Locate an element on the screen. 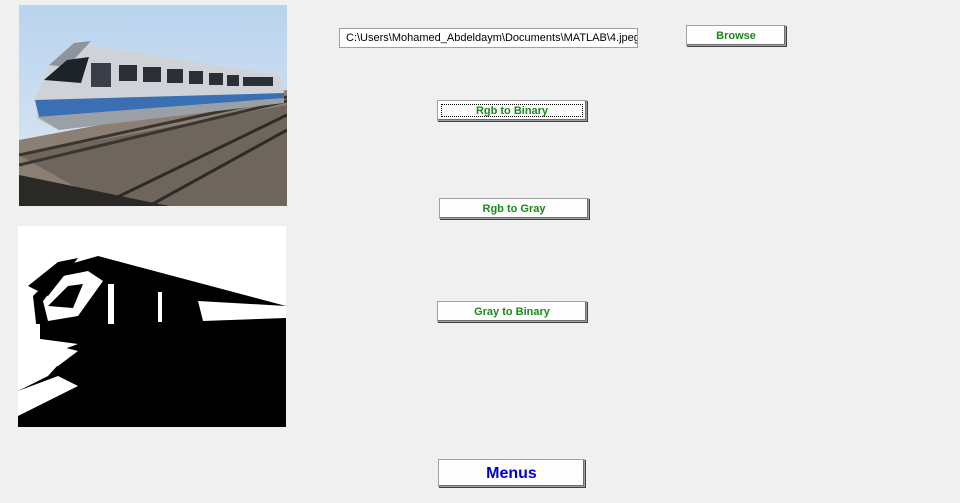  train-photo is located at coordinates (153, 105).